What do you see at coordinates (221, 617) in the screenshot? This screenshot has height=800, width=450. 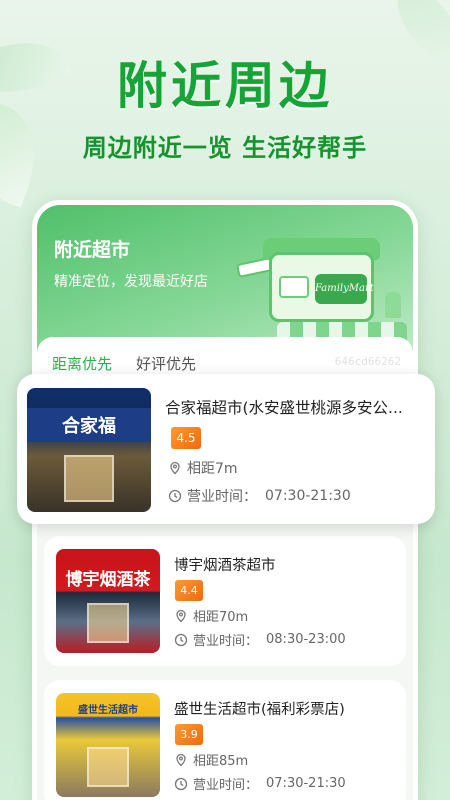 I see `store-distance-text: 相距70m` at bounding box center [221, 617].